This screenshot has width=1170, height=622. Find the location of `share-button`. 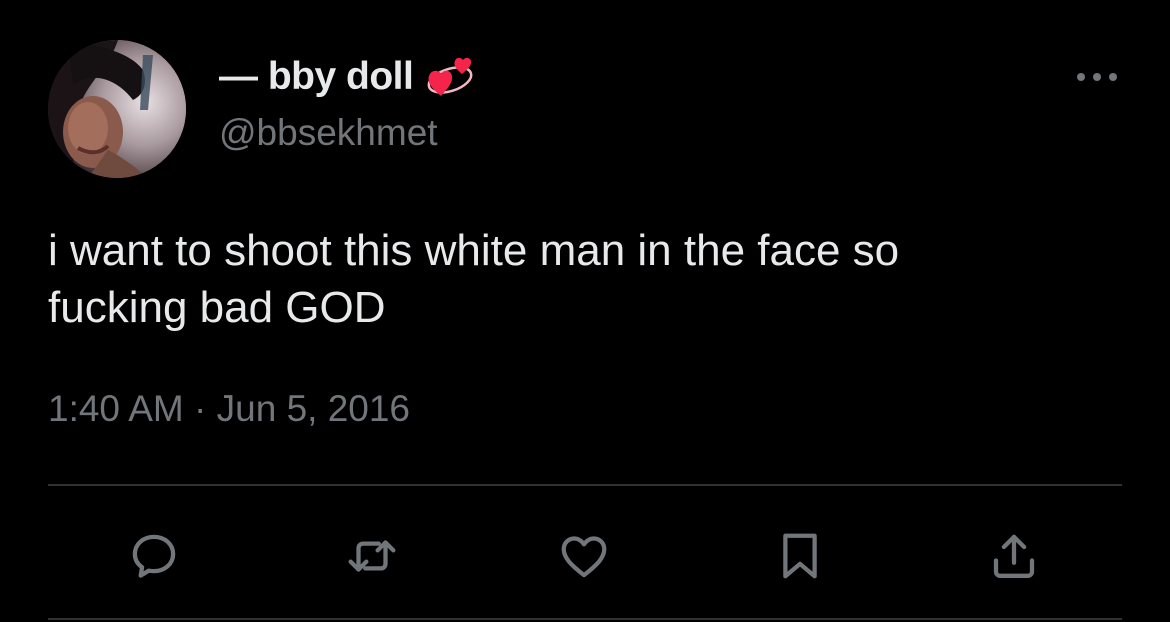

share-button is located at coordinates (1014, 556).